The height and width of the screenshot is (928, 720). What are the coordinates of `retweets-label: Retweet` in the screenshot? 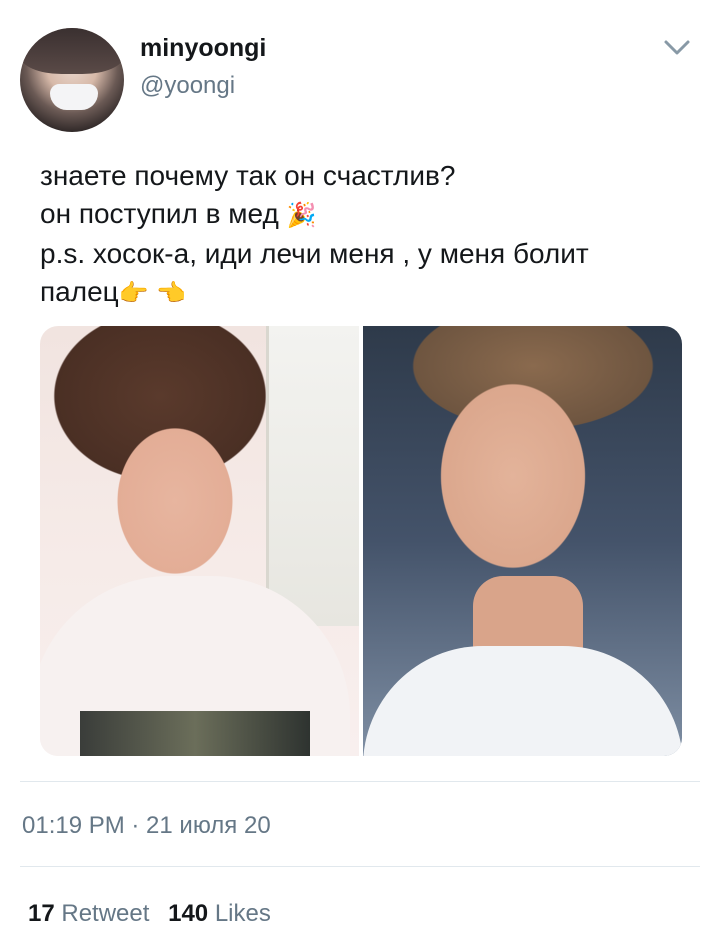 It's located at (105, 913).